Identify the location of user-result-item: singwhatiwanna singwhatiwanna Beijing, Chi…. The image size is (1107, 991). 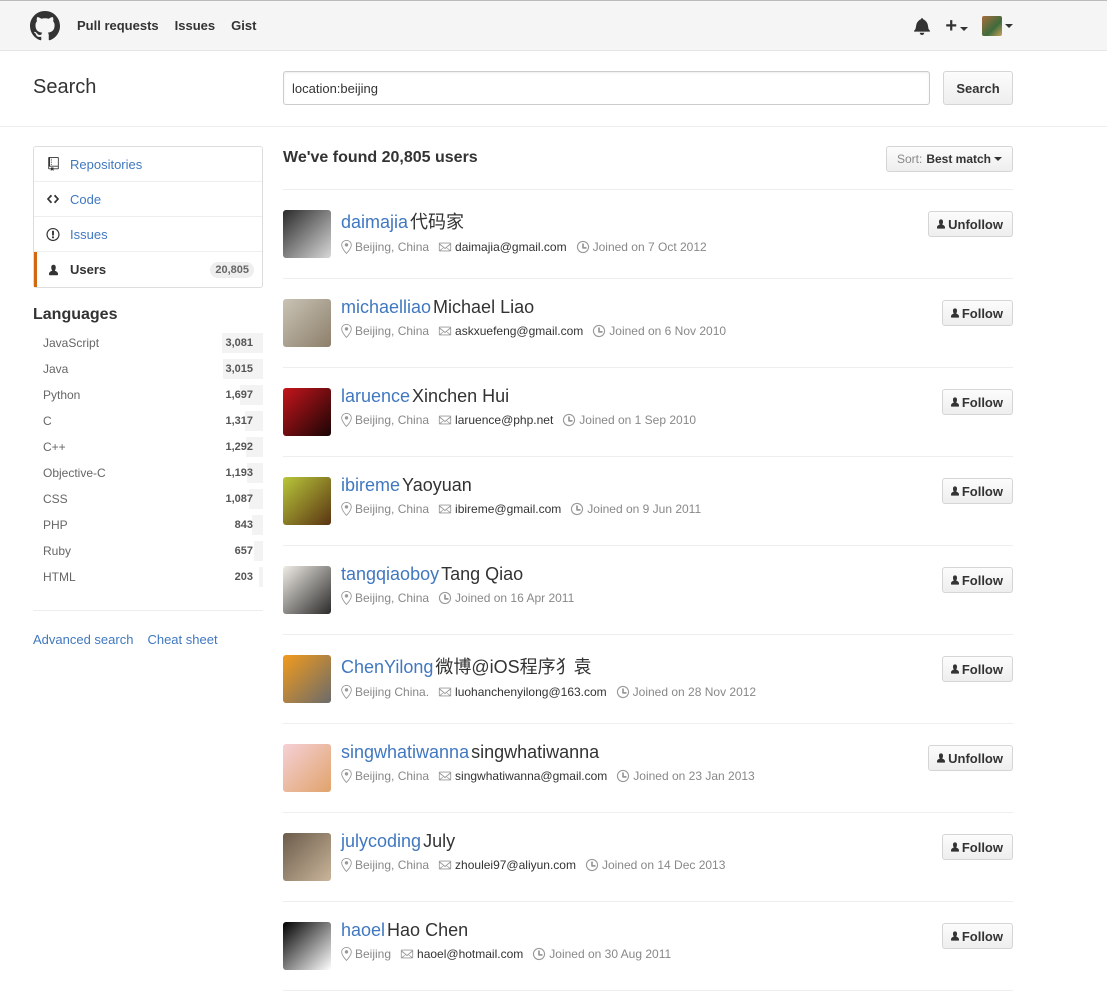
(648, 768).